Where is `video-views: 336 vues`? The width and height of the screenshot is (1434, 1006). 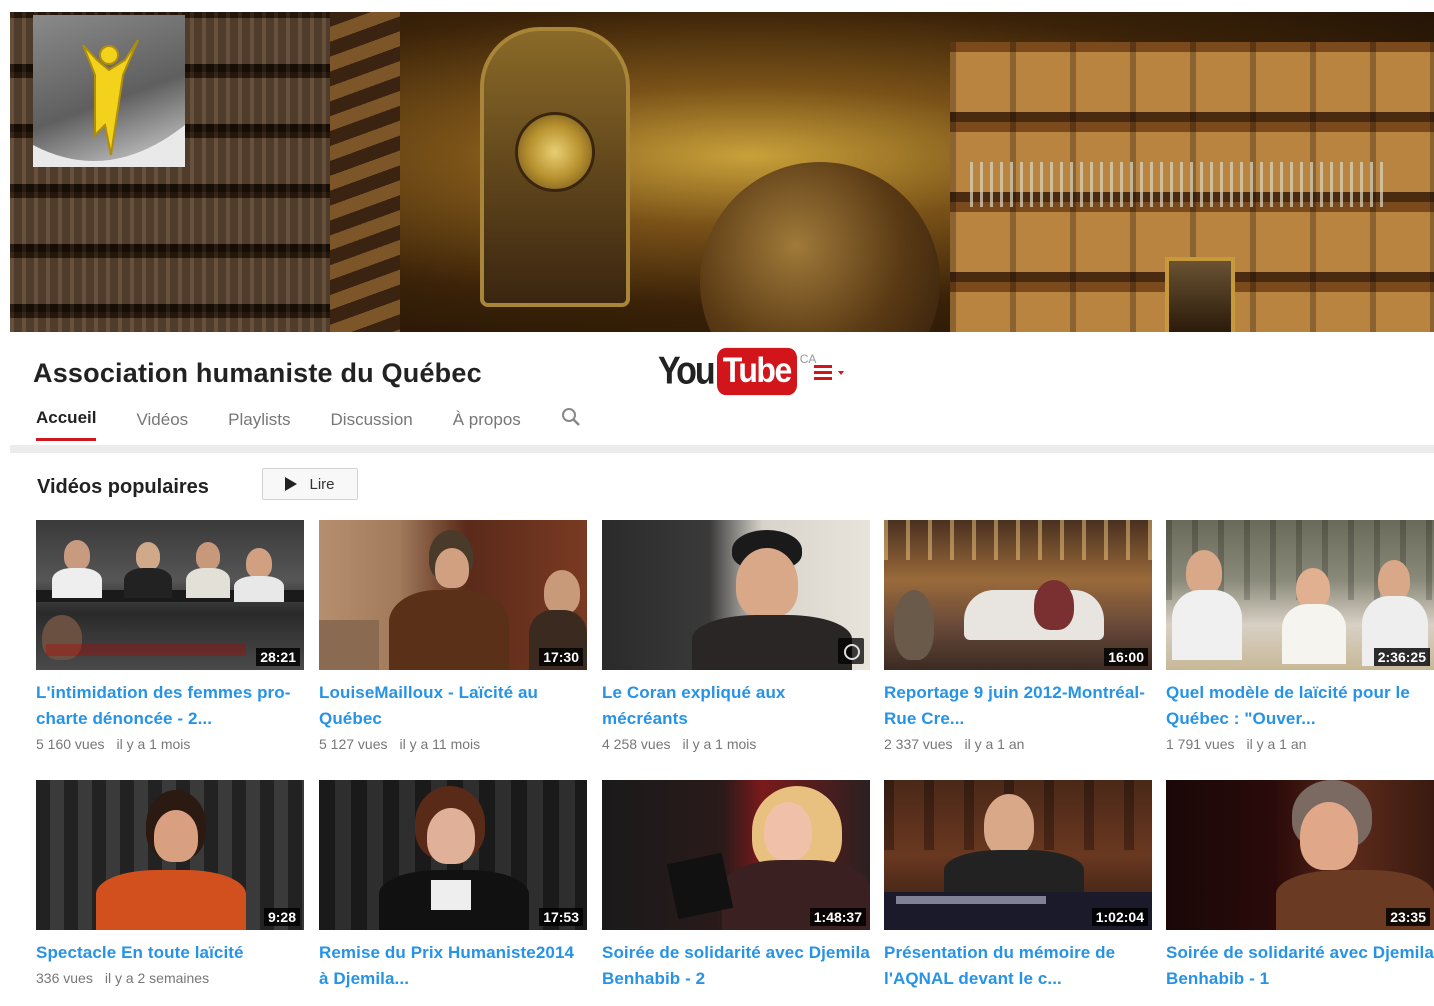
video-views: 336 vues is located at coordinates (64, 978).